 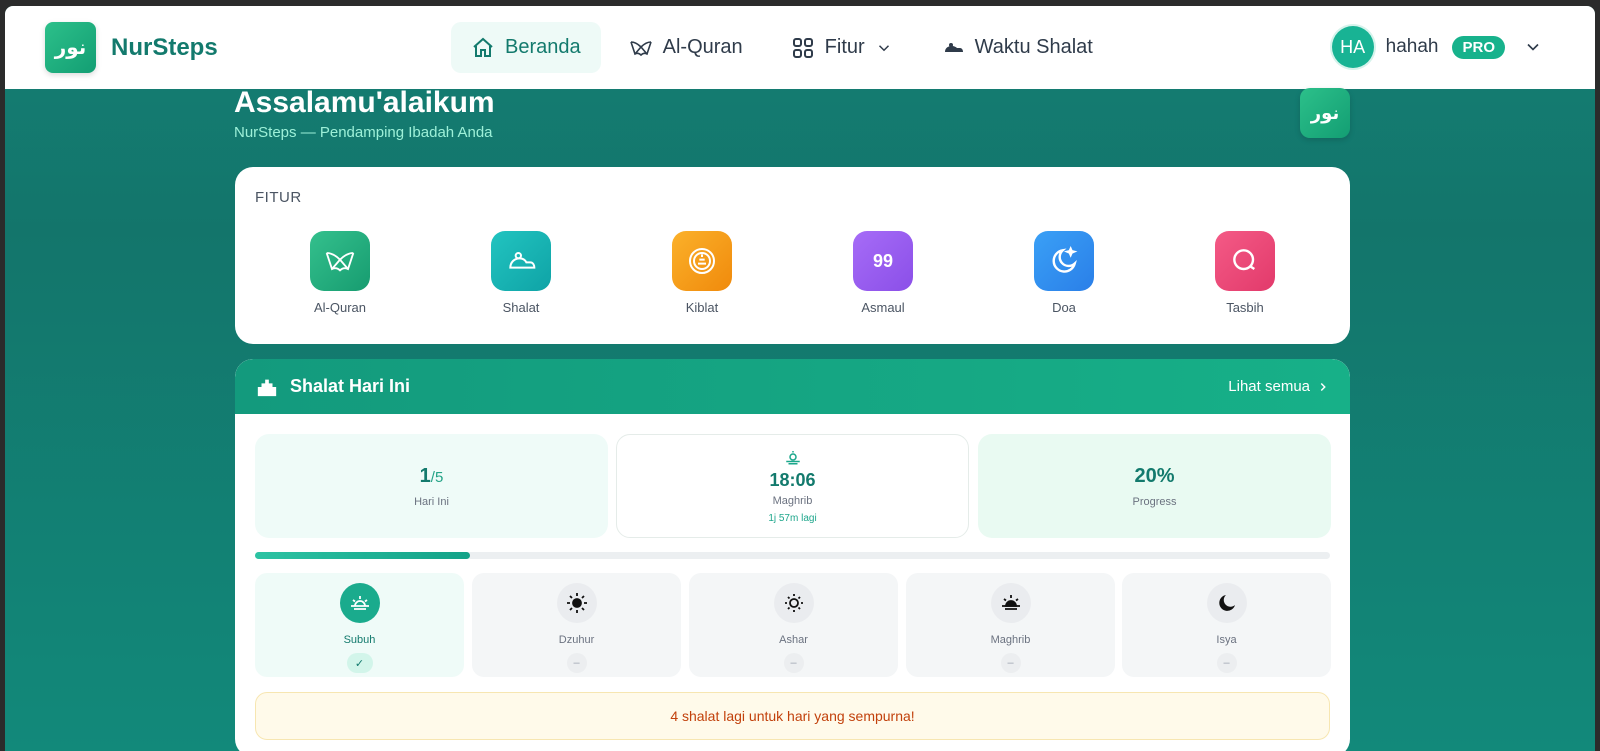 I want to click on nav-label-al-quran: Al-Quran, so click(x=702, y=47).